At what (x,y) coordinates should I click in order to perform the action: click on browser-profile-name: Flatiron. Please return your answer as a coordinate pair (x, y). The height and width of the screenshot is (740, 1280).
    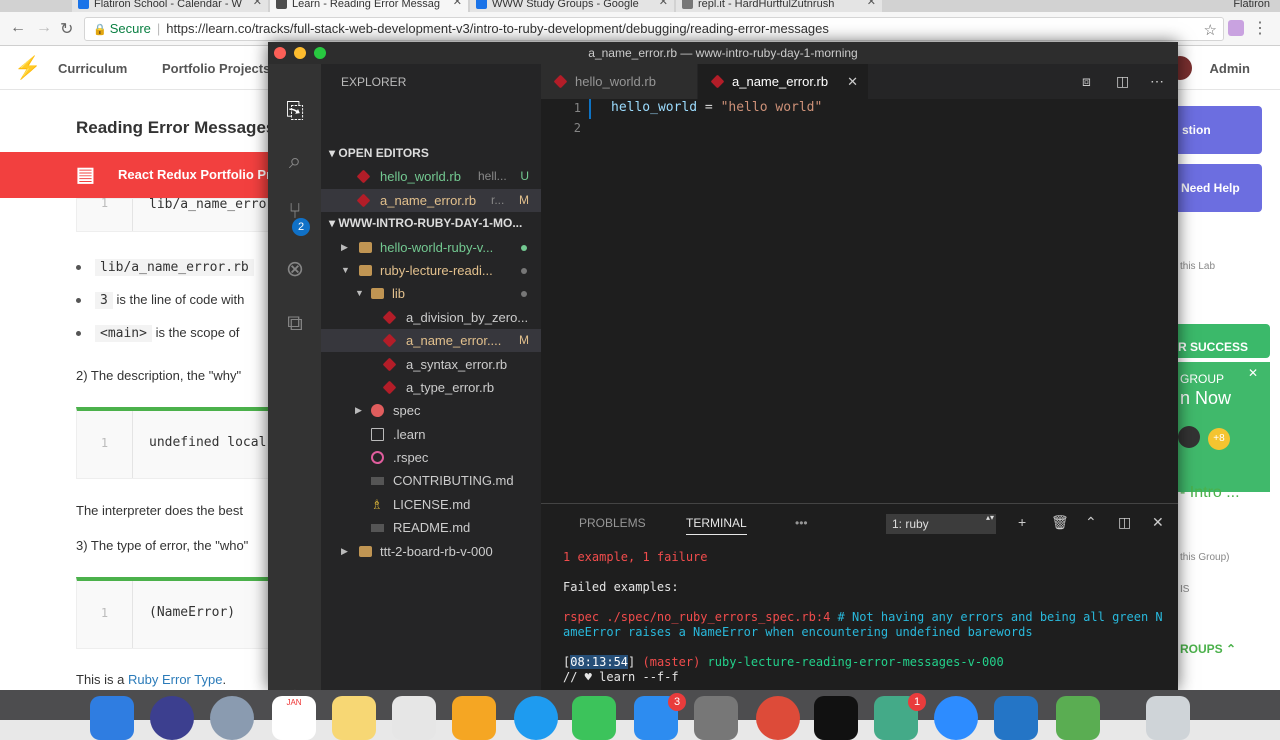
    Looking at the image, I should click on (1251, 5).